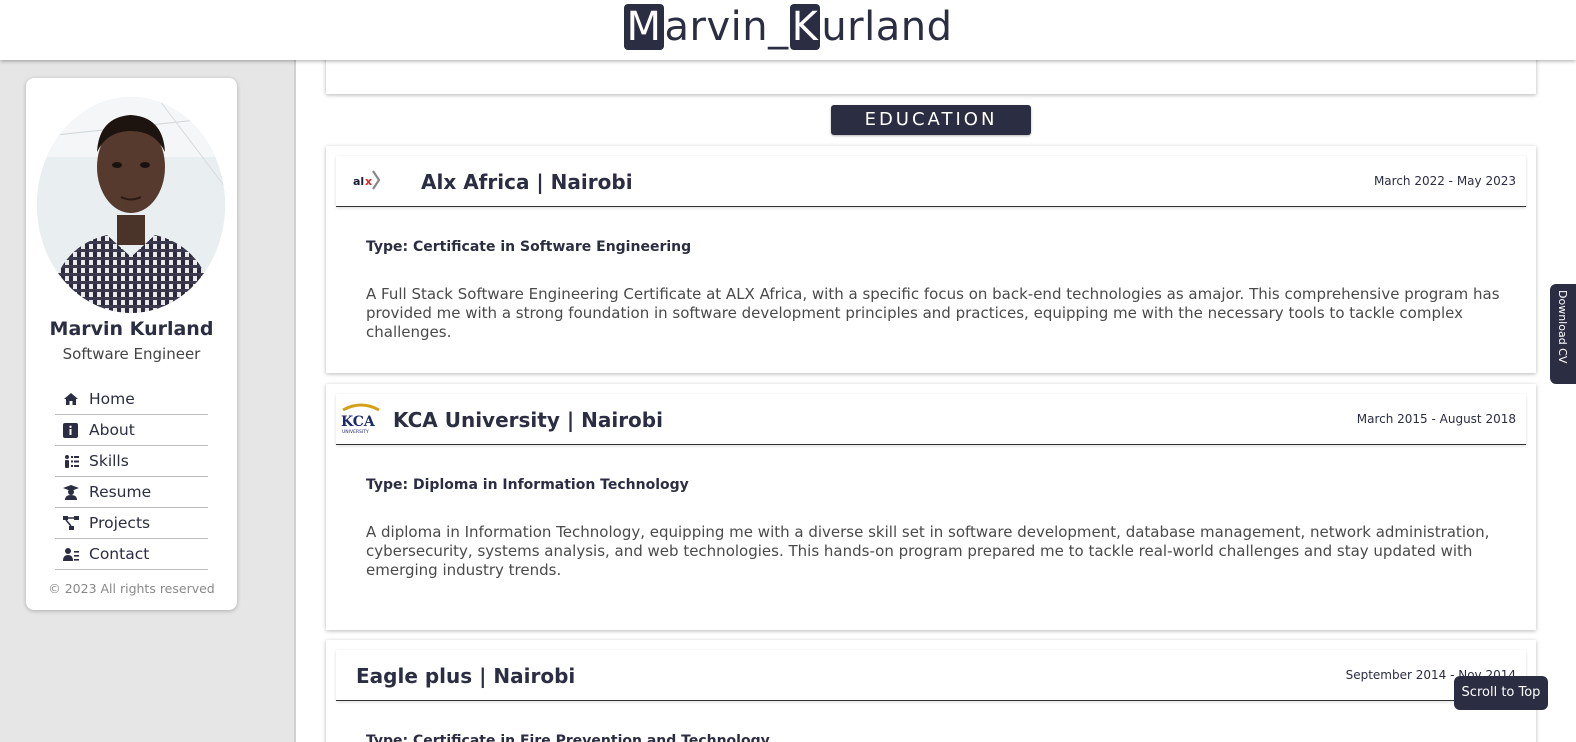 Image resolution: width=1576 pixels, height=742 pixels. Describe the element at coordinates (120, 523) in the screenshot. I see `nav-item-label: Projects` at that location.